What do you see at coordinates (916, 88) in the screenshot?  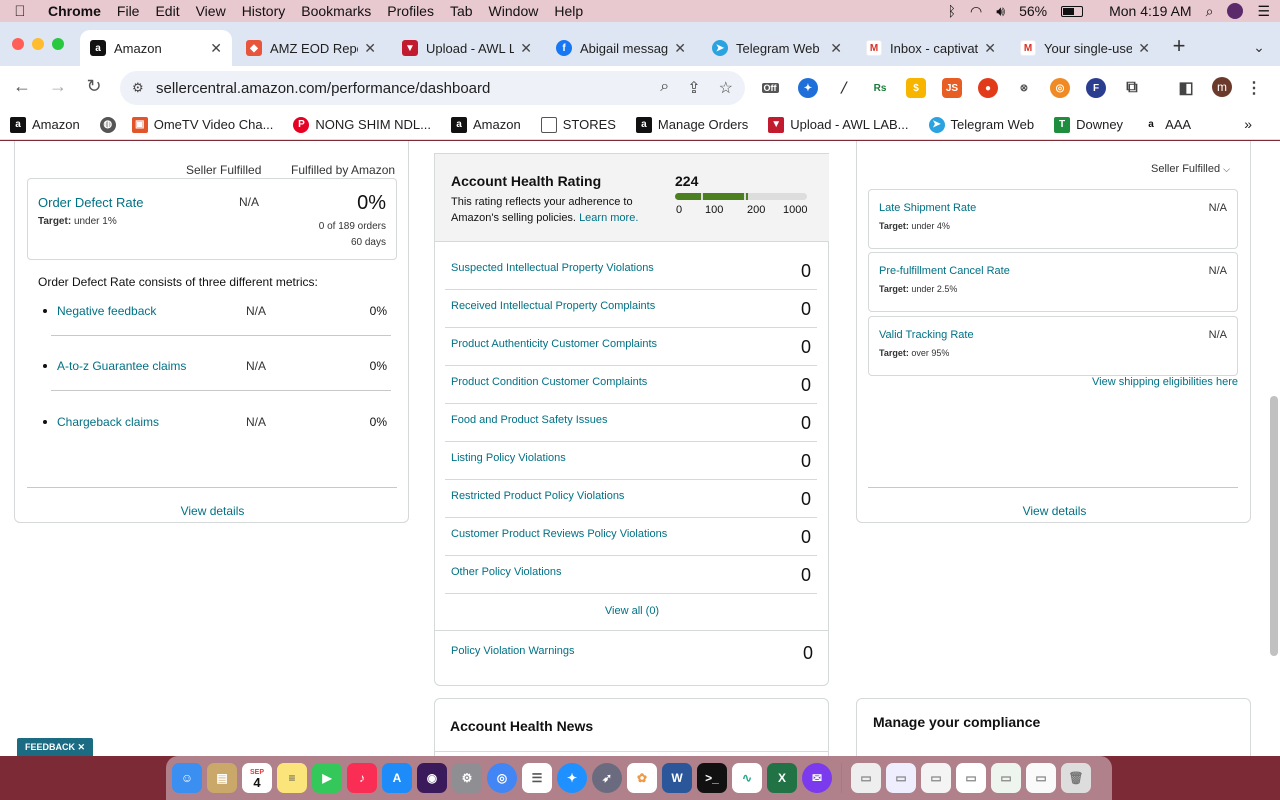 I see `extension-deals-icon: $` at bounding box center [916, 88].